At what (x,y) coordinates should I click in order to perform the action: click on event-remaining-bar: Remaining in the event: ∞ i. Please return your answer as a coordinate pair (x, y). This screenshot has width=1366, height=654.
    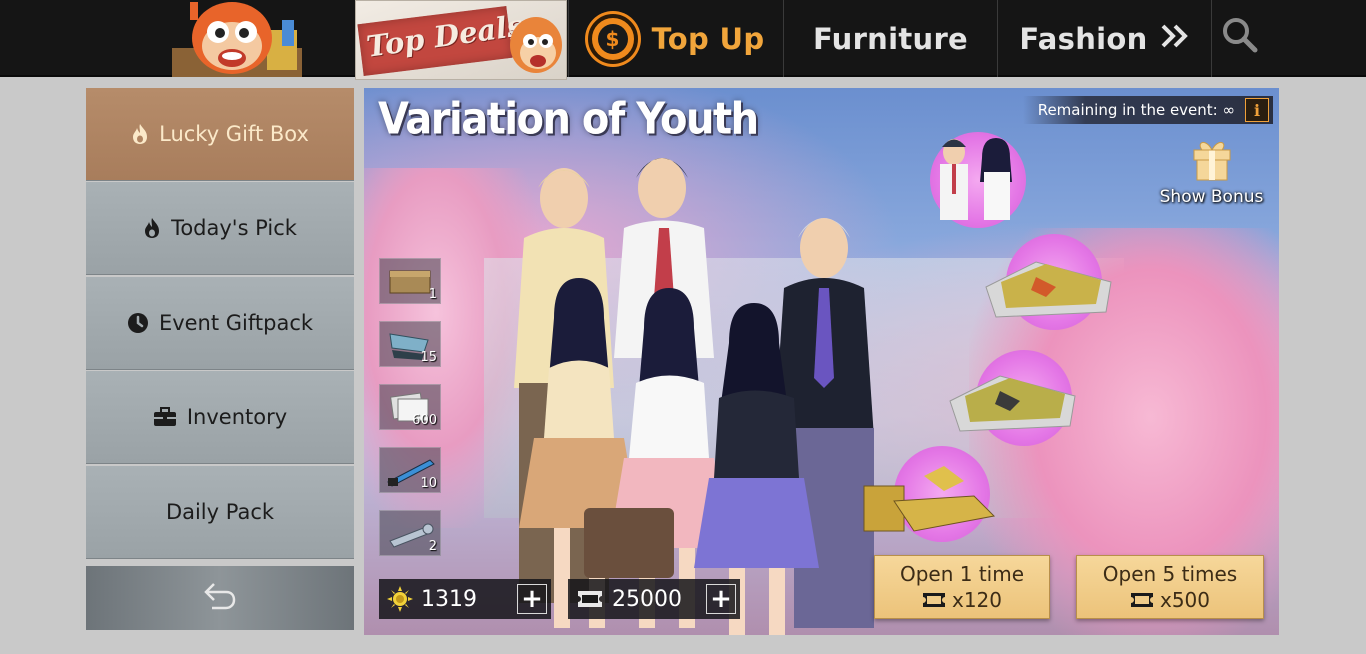
    Looking at the image, I should click on (1148, 110).